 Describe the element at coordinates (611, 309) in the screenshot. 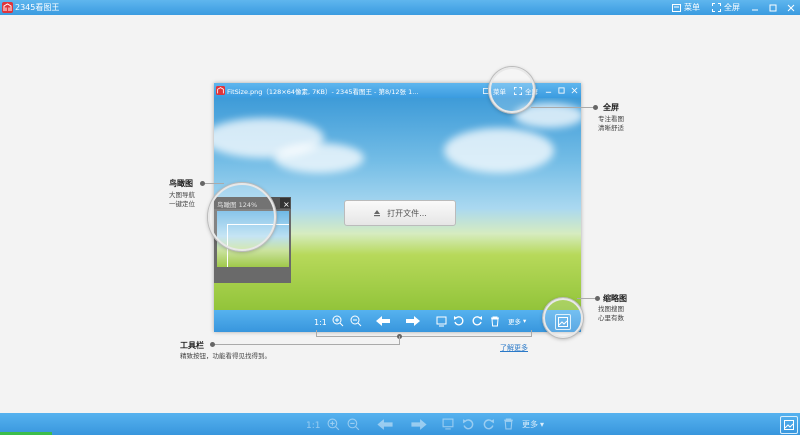

I see `thumbnail-annotation-line1: 找图搜图` at that location.